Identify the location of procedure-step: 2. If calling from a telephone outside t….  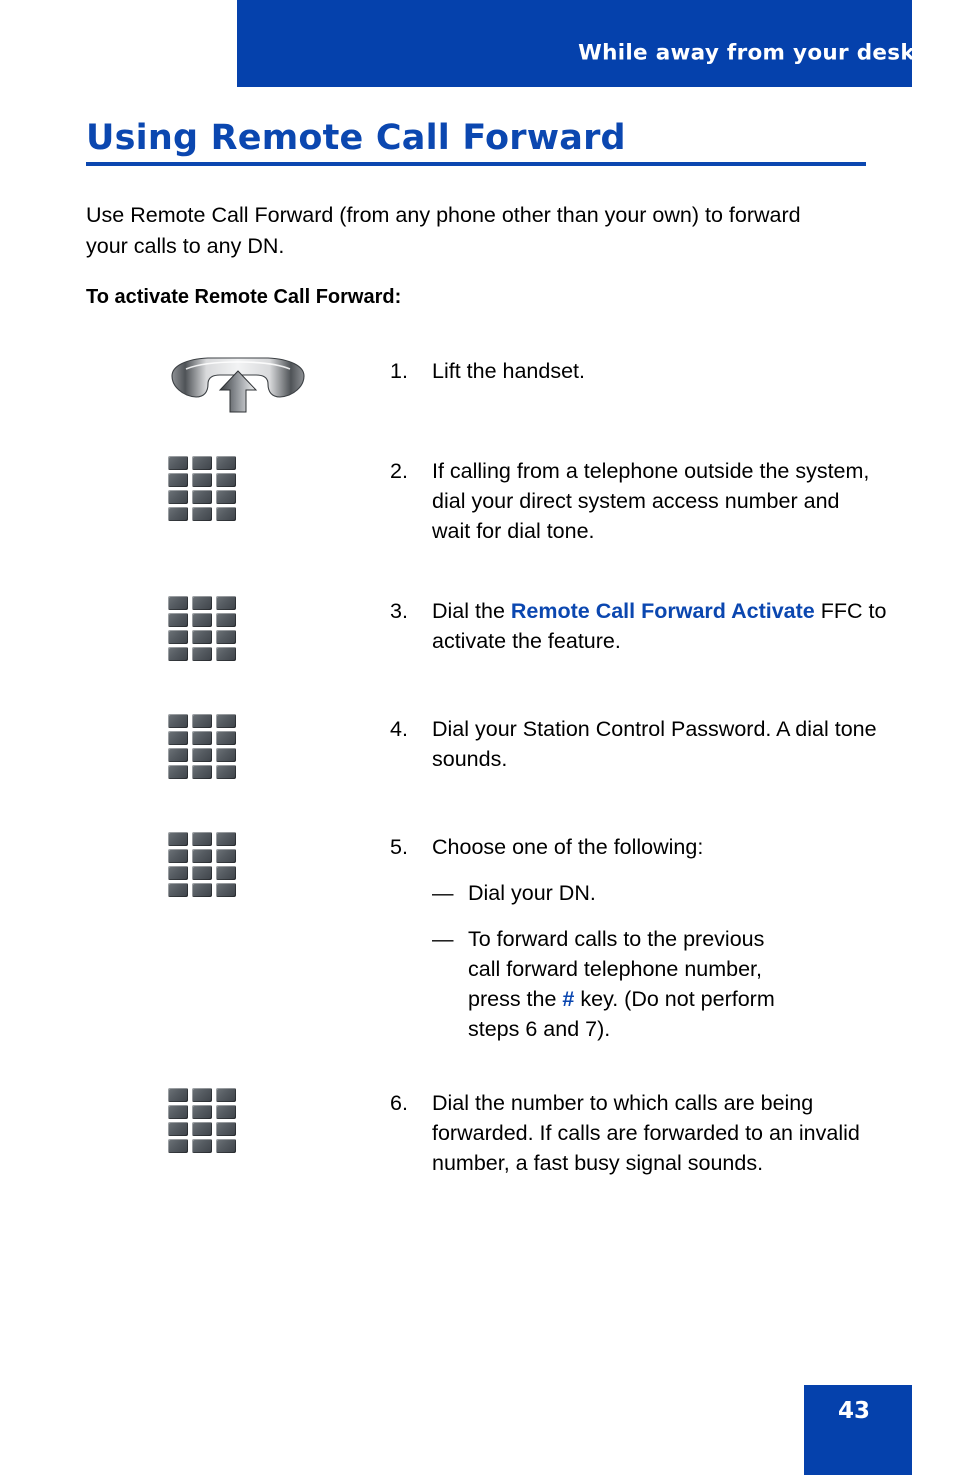
(477, 526).